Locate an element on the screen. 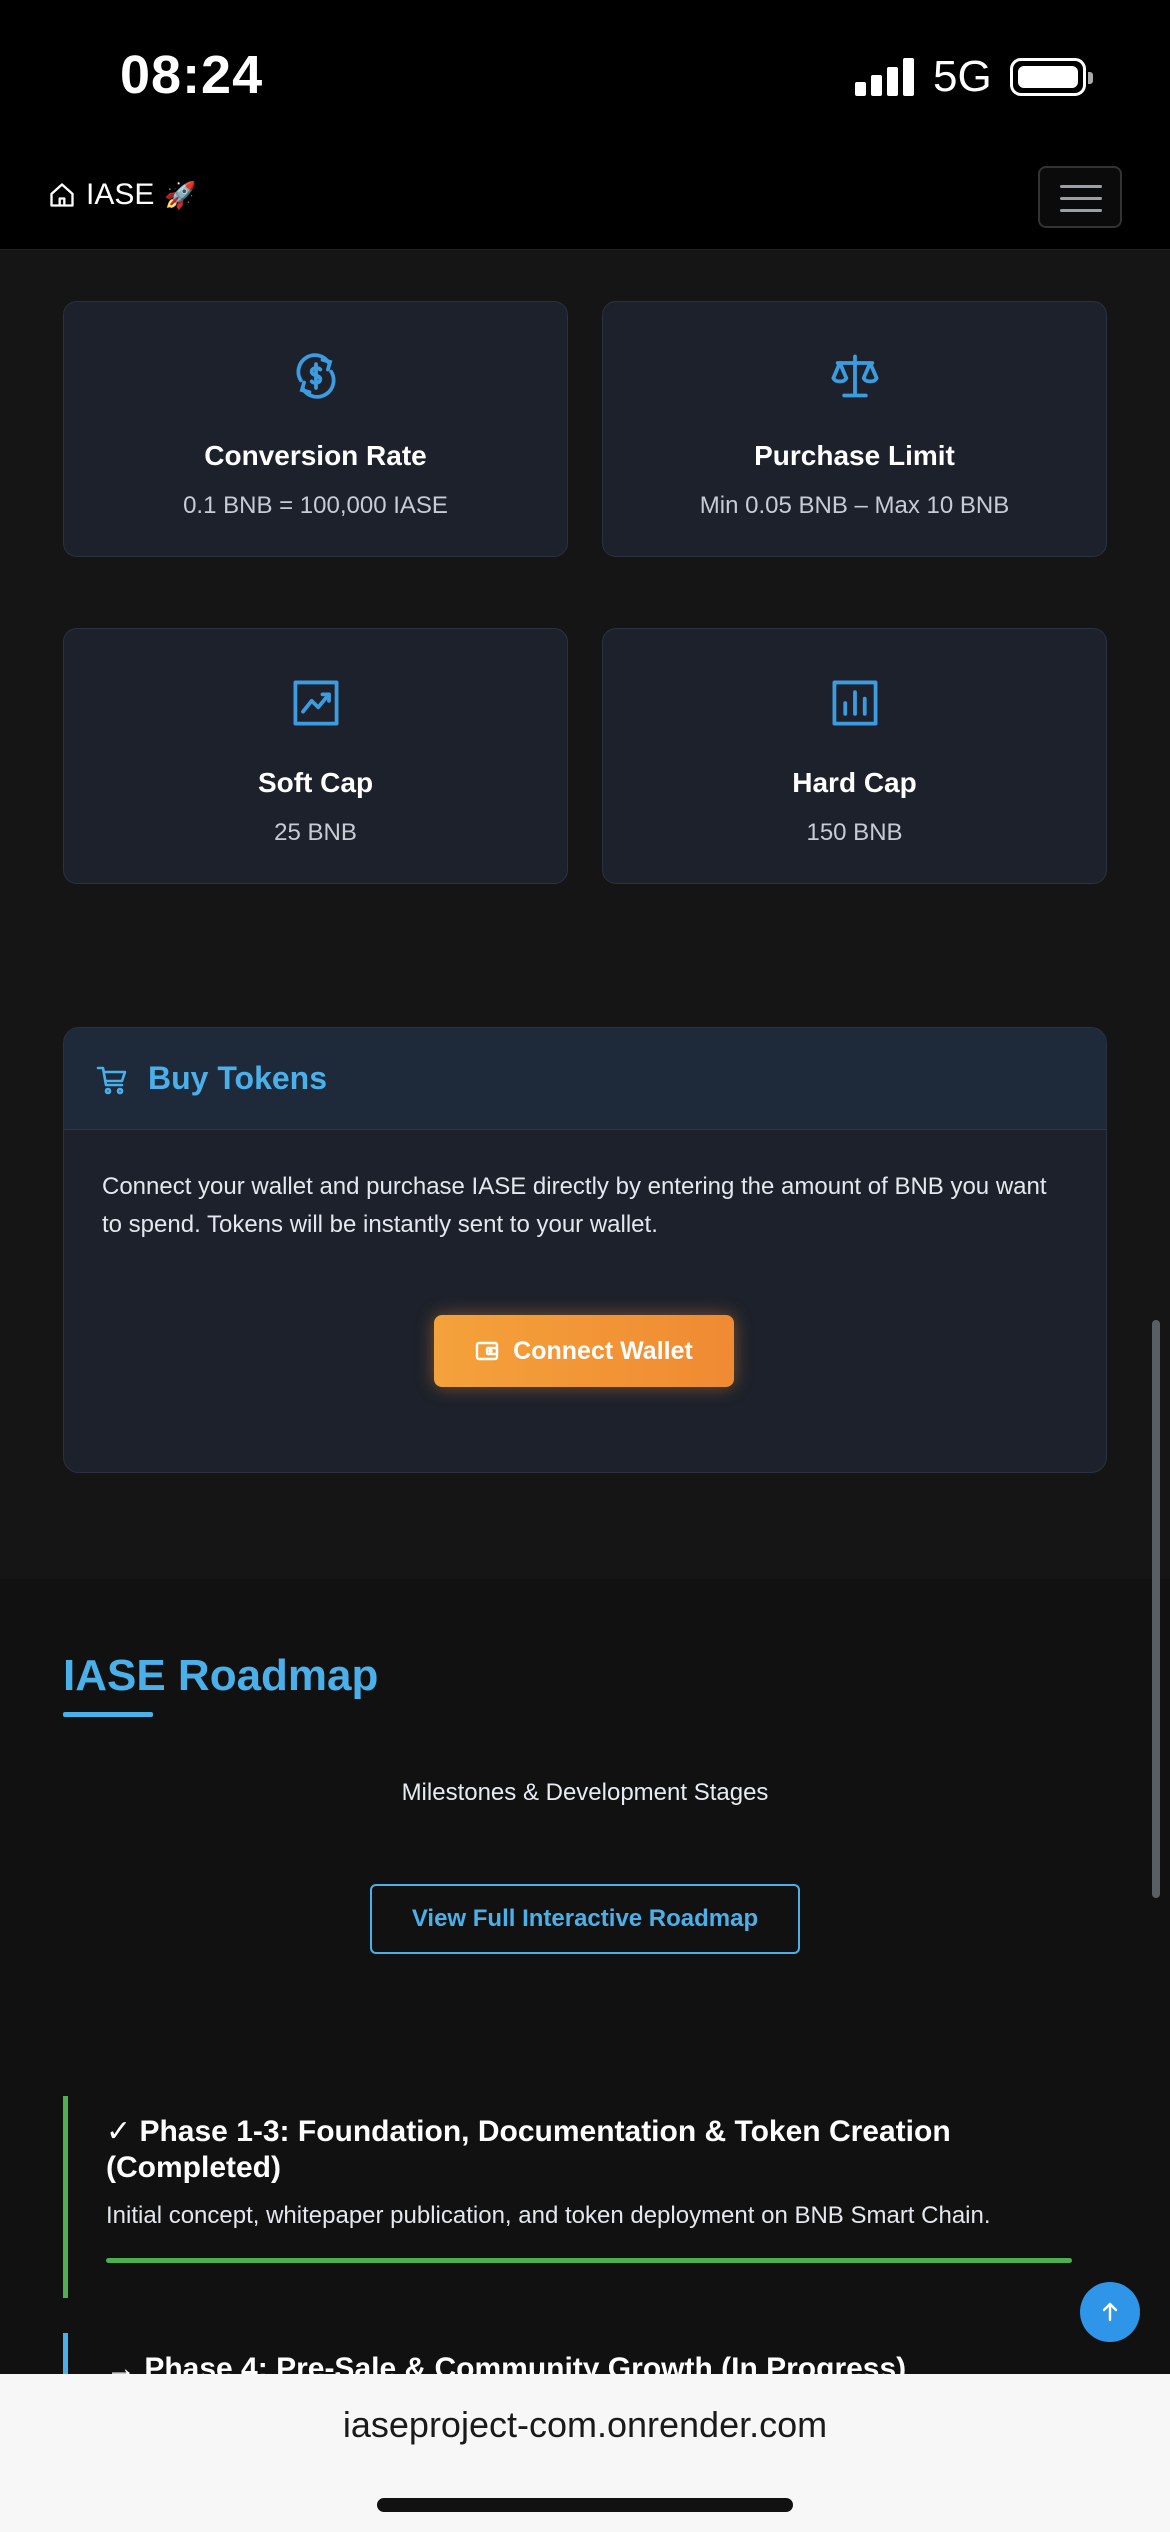  stat-value: 25 BNB is located at coordinates (315, 832).